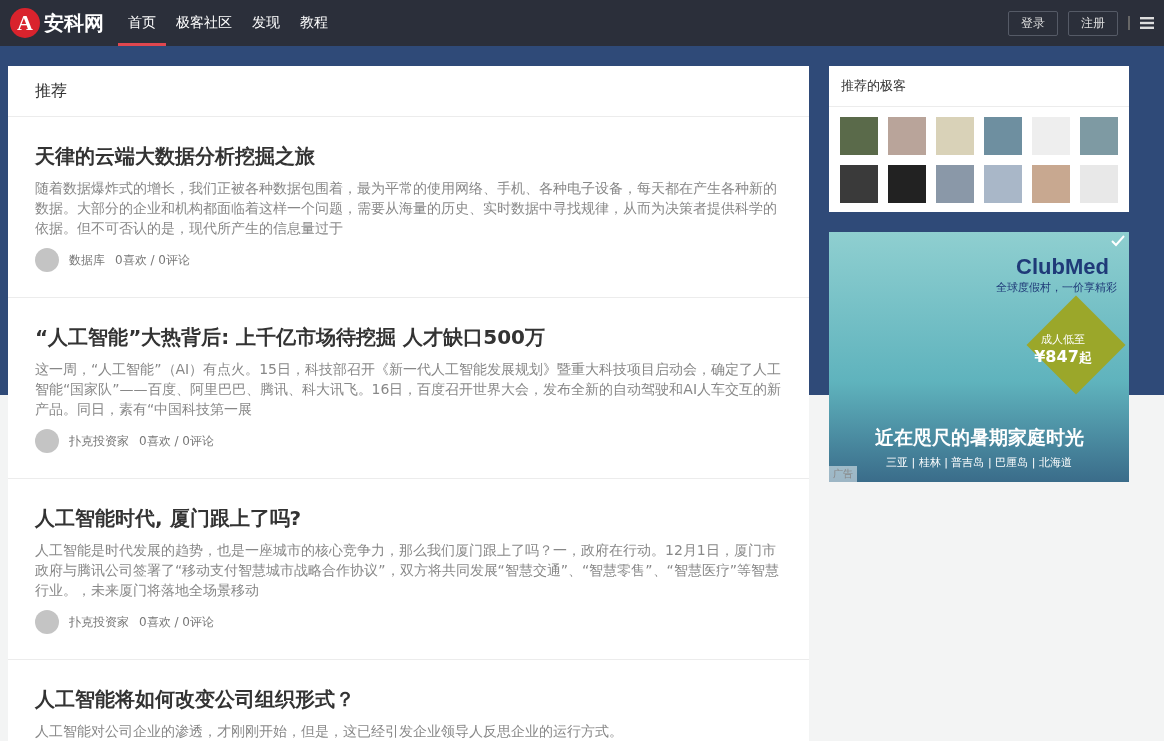 Image resolution: width=1164 pixels, height=741 pixels. What do you see at coordinates (408, 337) in the screenshot?
I see `article-title: “人工智能”大热背后: 上千亿市场待挖掘 人才缺口500万` at bounding box center [408, 337].